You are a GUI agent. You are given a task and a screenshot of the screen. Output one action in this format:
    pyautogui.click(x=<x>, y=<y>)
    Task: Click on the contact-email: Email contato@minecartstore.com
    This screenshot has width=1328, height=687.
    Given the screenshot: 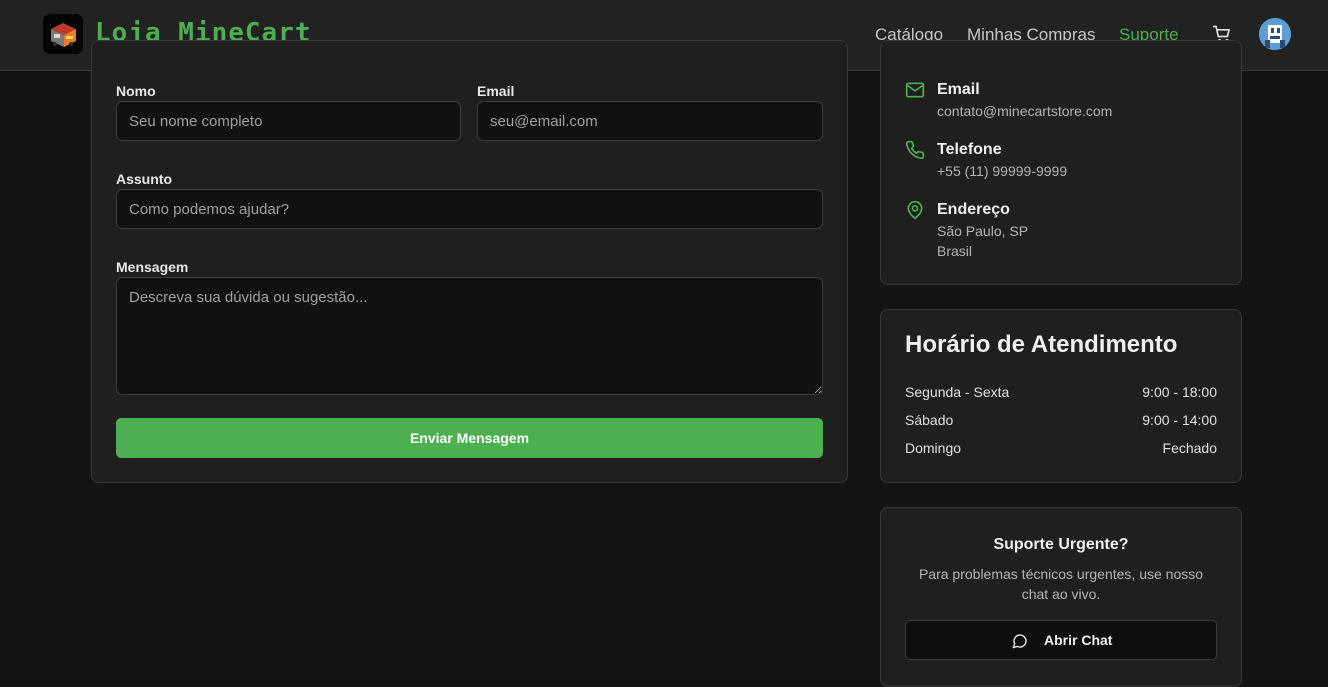 What is the action you would take?
    pyautogui.click(x=1055, y=101)
    